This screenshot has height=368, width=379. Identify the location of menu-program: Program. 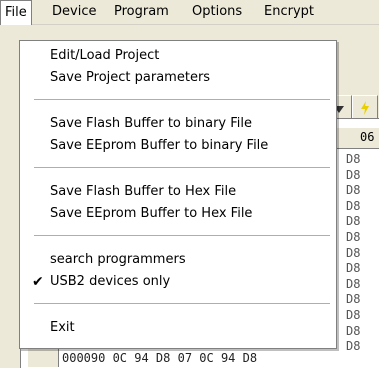
(141, 12).